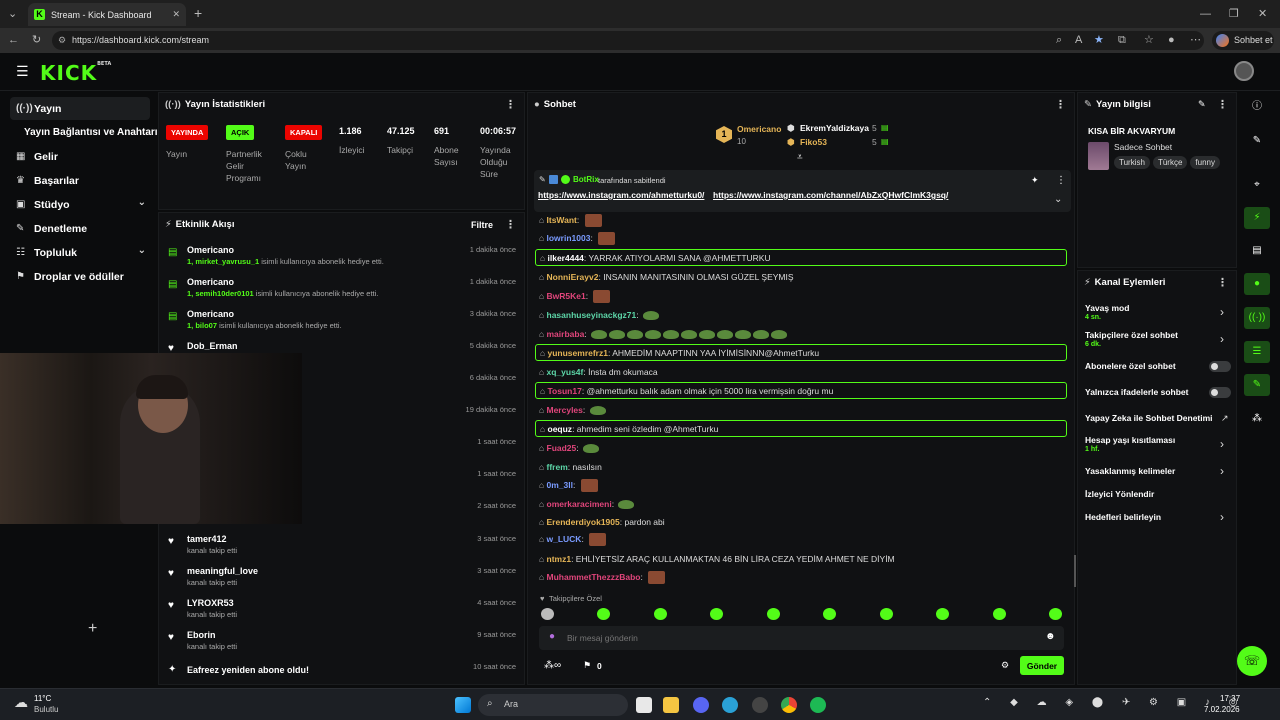 This screenshot has width=1280, height=720. Describe the element at coordinates (803, 221) in the screenshot. I see `chat-message: ⌂ ItsWant:` at that location.